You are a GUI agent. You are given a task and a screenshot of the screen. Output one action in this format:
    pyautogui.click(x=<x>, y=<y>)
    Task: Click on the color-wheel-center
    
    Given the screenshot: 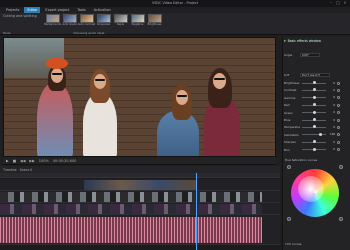 What is the action you would take?
    pyautogui.click(x=311, y=189)
    